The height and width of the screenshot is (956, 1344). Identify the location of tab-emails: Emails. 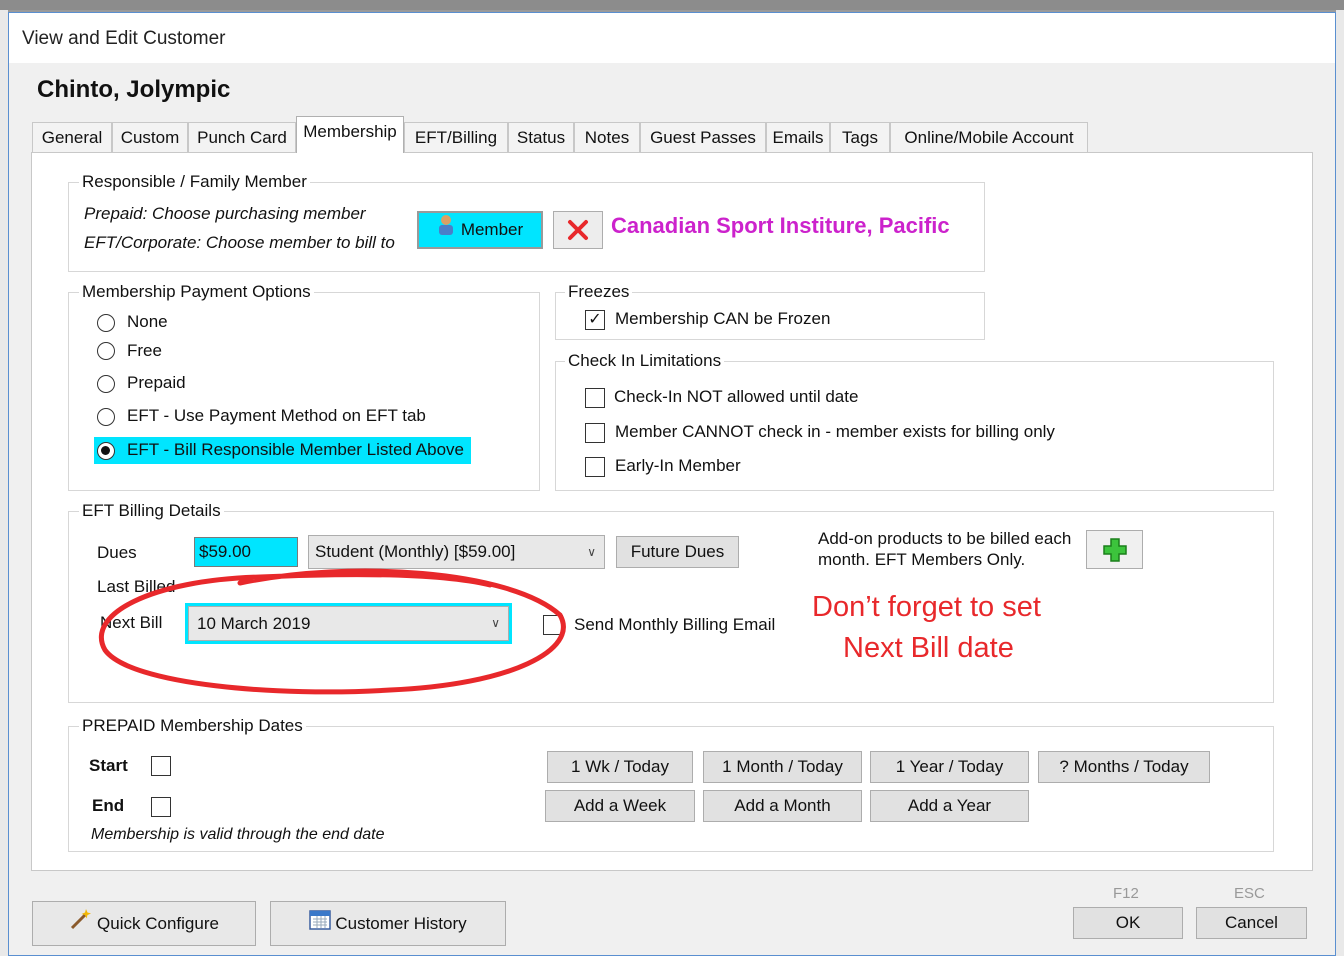
(798, 137).